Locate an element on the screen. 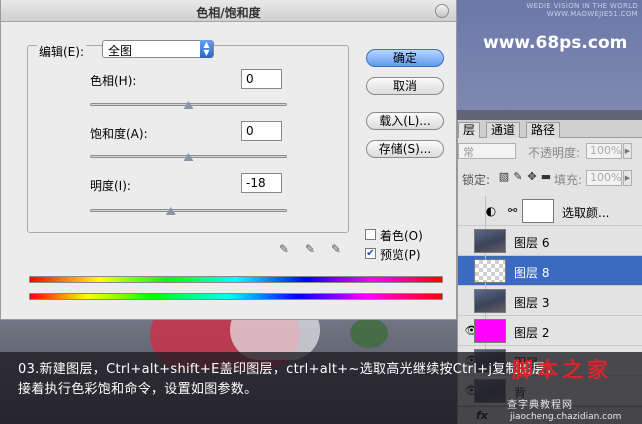  edit-select: 全图 ▲ ▼ is located at coordinates (158, 49).